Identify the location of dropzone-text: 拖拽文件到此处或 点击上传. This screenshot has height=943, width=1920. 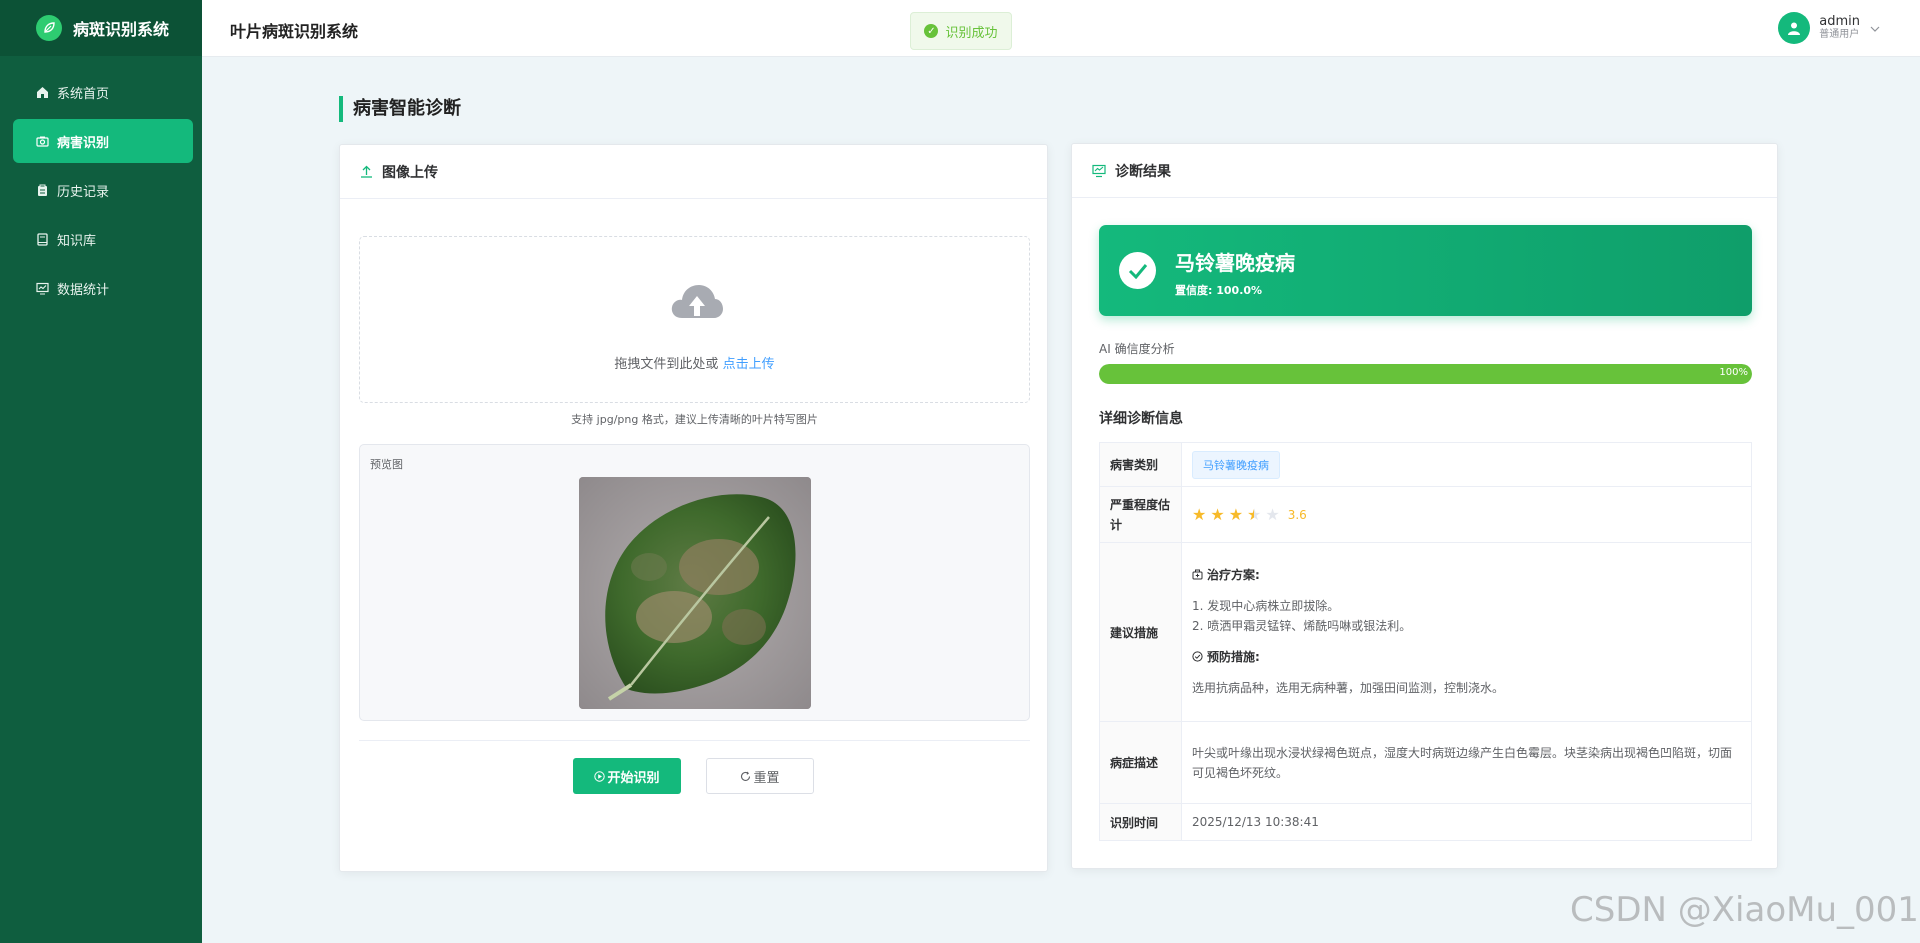
(694, 362).